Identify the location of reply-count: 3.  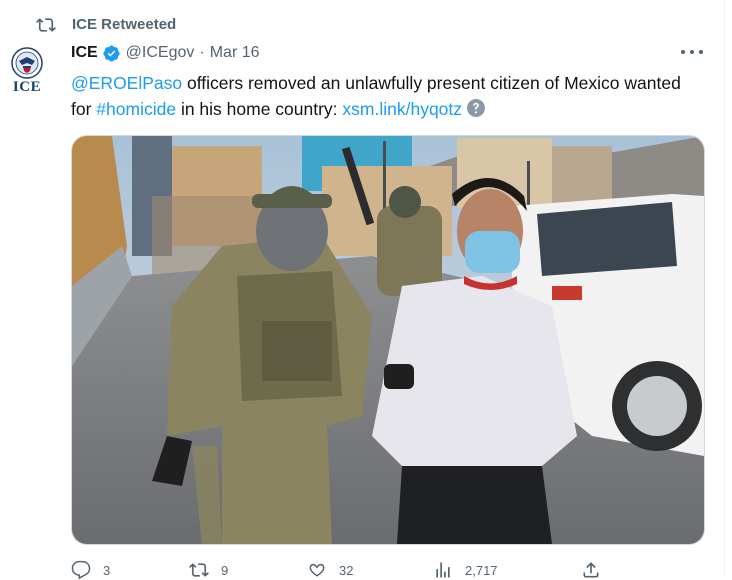
(107, 570).